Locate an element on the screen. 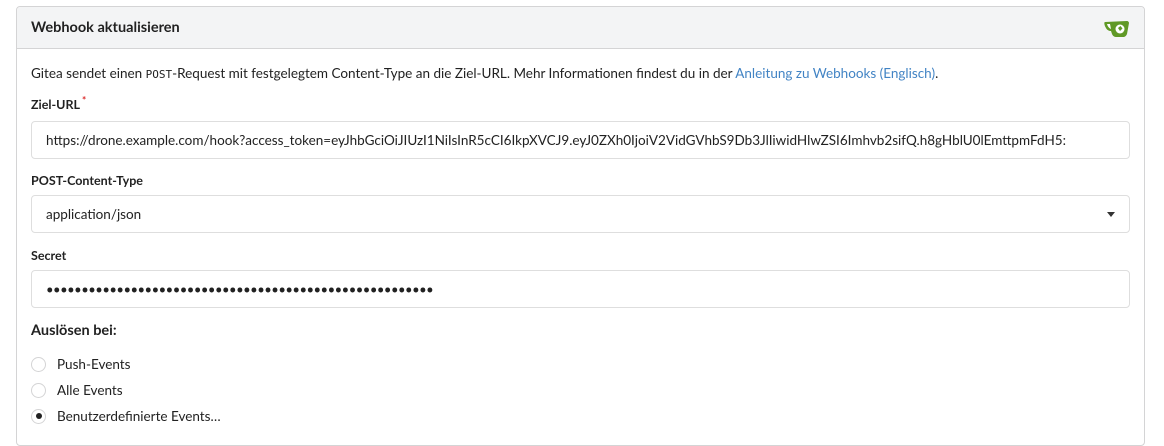 This screenshot has width=1164, height=446. target-url-label: Ziel-URL * is located at coordinates (59, 103).